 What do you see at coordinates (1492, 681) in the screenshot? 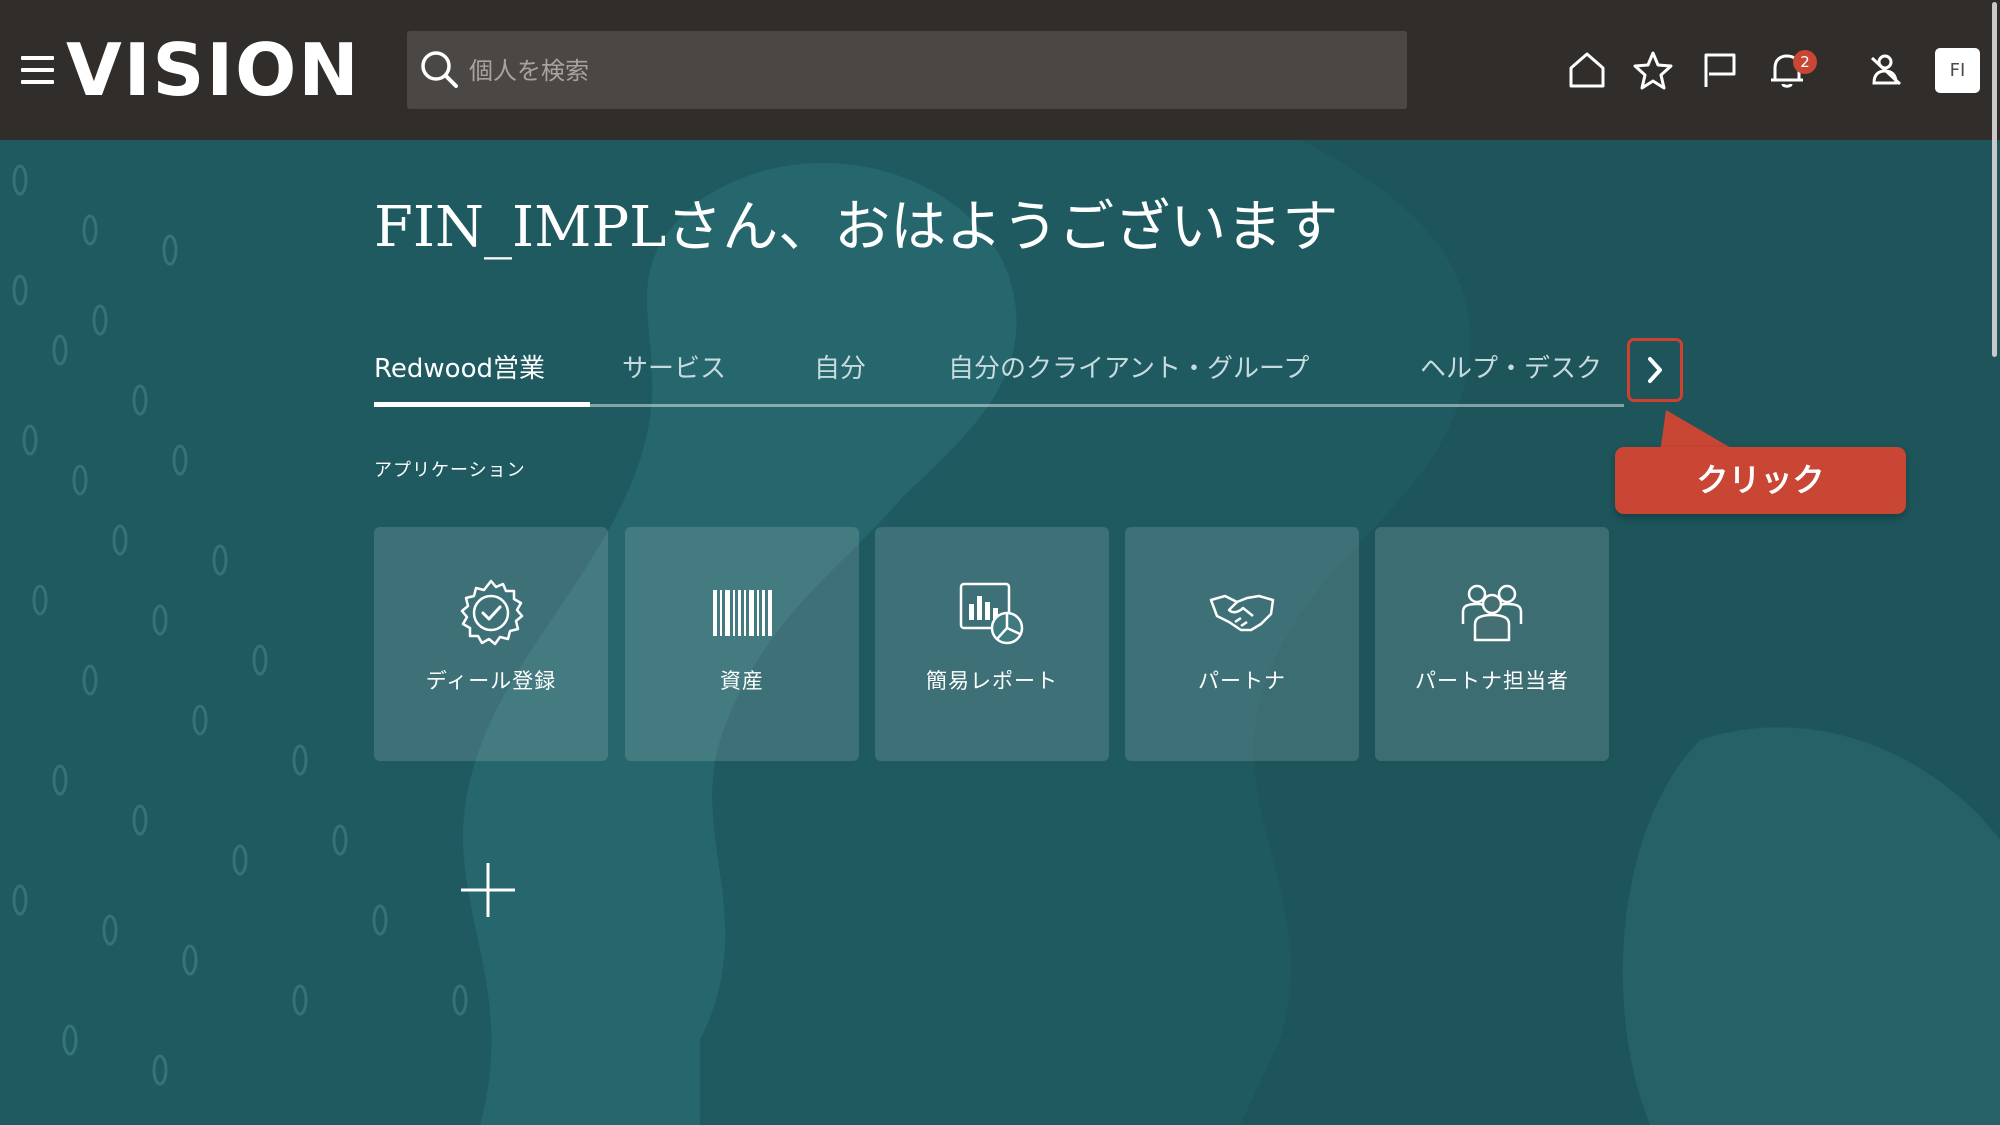
I see `tile-label: パートナ担当者` at bounding box center [1492, 681].